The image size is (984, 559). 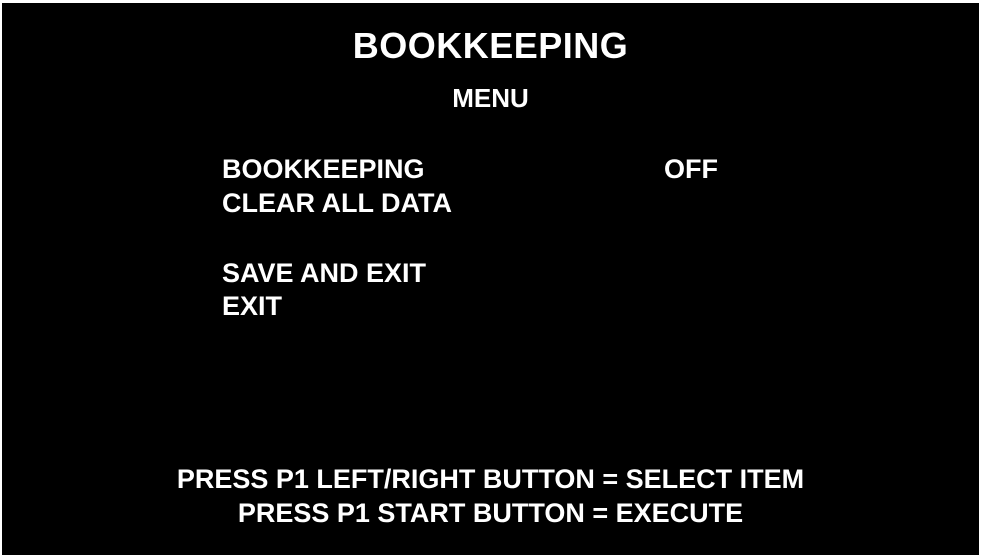 I want to click on menu-item-clear-all-data: CLEAR ALL DATA, so click(x=337, y=203).